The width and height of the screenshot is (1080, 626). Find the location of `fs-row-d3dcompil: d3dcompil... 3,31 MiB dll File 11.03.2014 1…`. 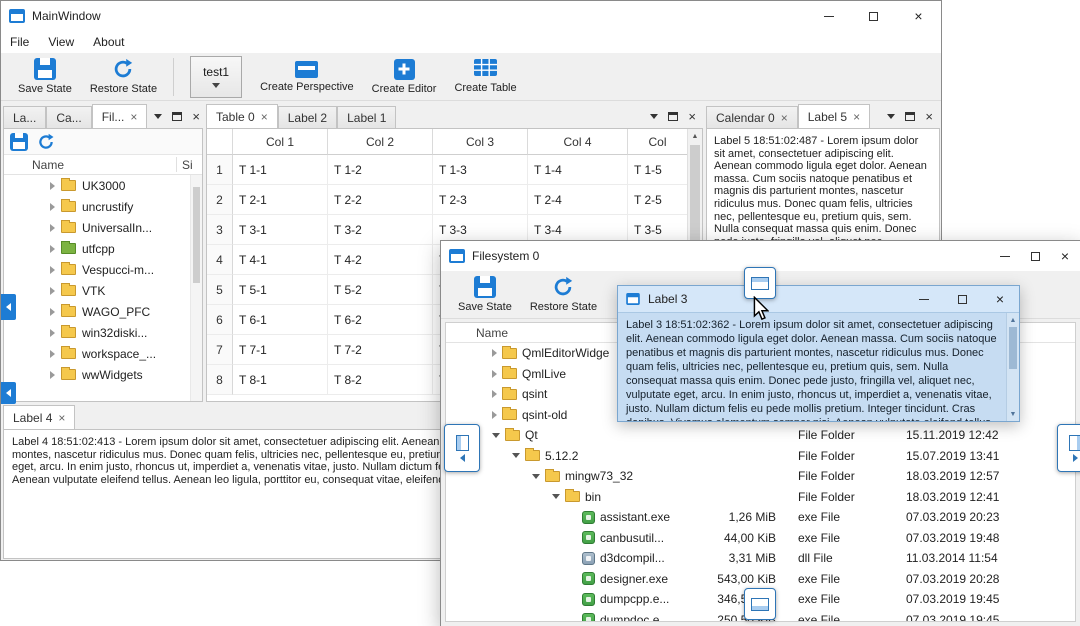

fs-row-d3dcompil: d3dcompil... 3,31 MiB dll File 11.03.2014 1… is located at coordinates (760, 558).